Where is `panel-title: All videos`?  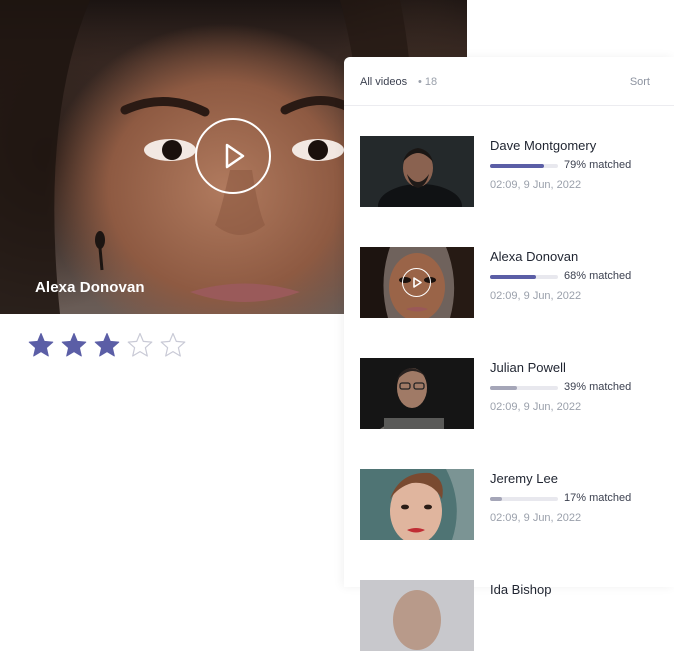
panel-title: All videos is located at coordinates (384, 82).